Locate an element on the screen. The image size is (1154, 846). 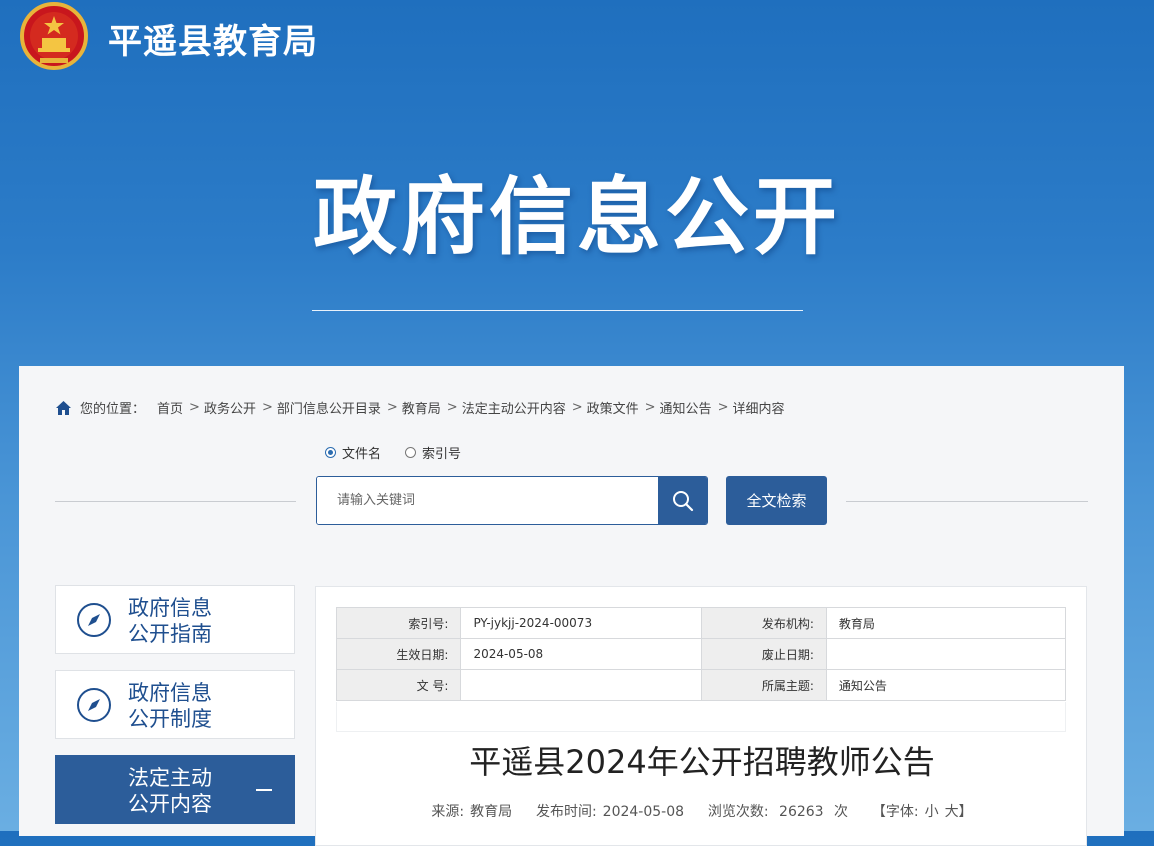
sidebar-item-guide: 政府信息 公开指南 is located at coordinates (175, 619).